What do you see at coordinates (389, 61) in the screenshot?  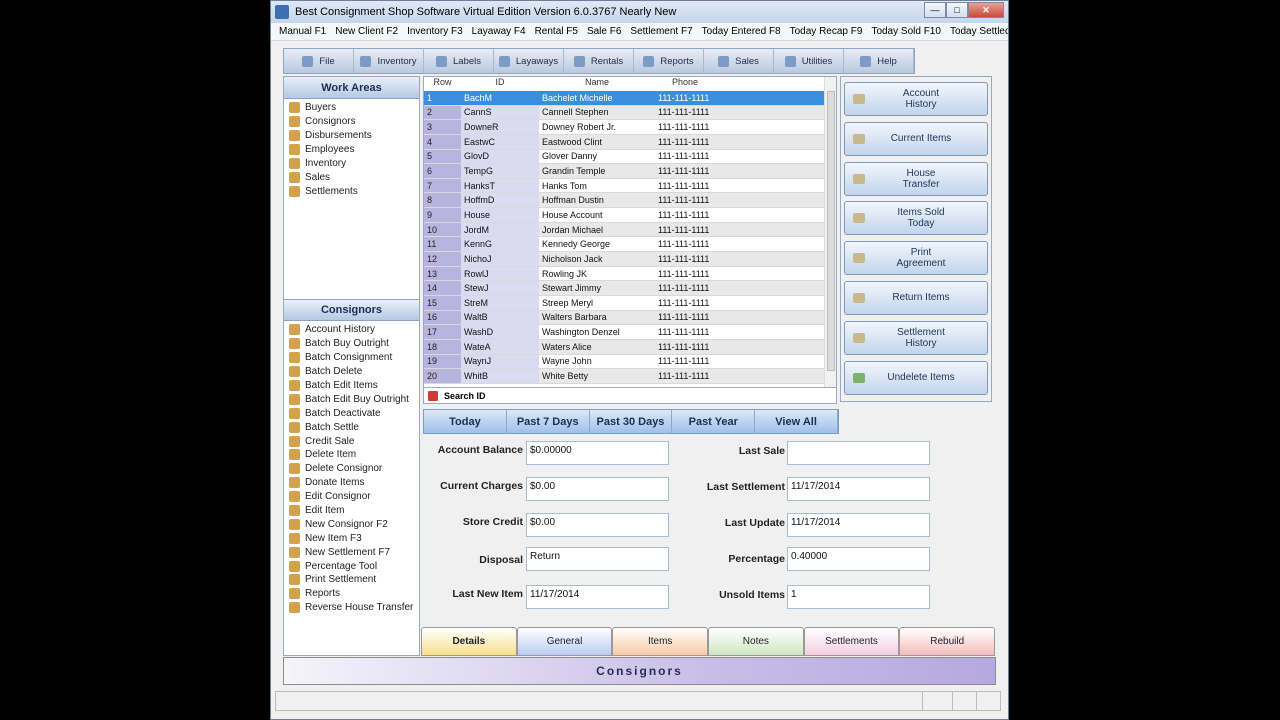 I see `toolbar-inventory: Inventory` at bounding box center [389, 61].